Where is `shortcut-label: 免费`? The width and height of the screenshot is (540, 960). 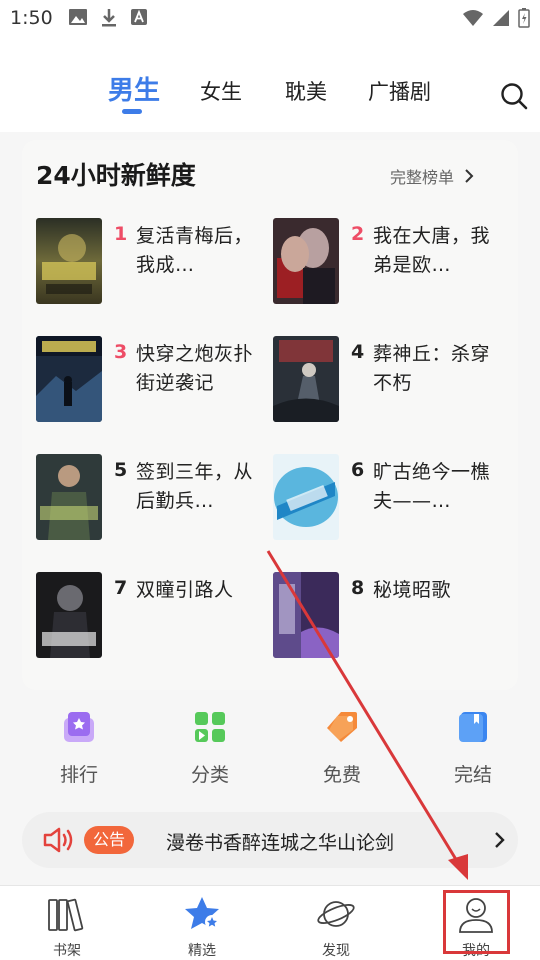
shortcut-label: 免费 is located at coordinates (341, 775).